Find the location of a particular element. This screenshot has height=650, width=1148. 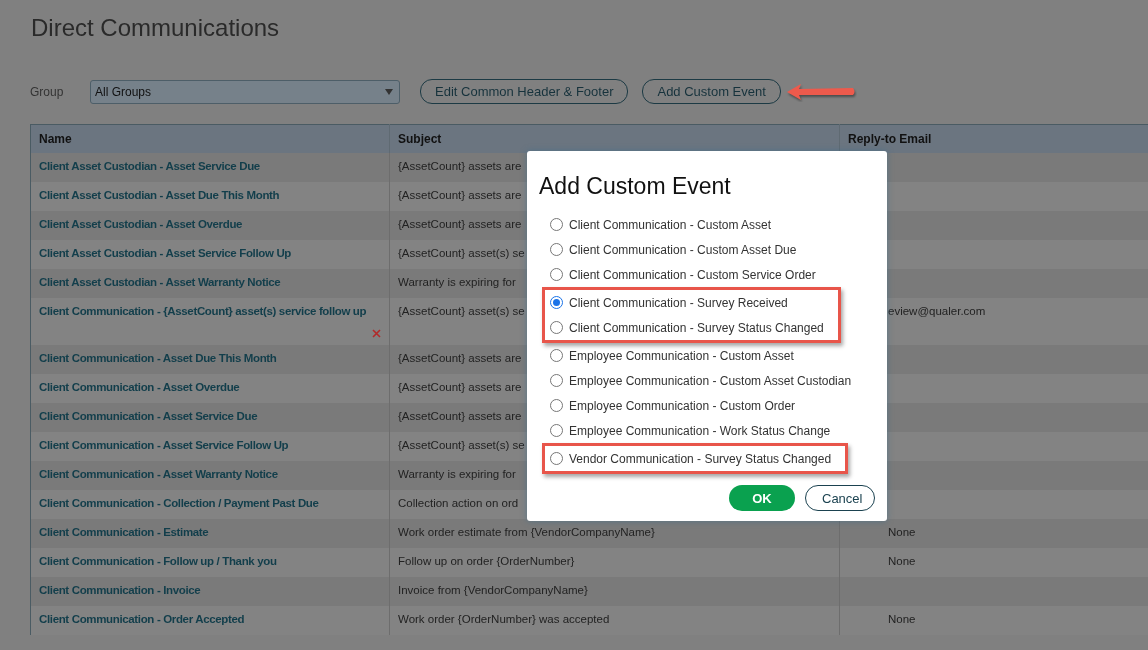

page-title: Direct Communications is located at coordinates (156, 28).